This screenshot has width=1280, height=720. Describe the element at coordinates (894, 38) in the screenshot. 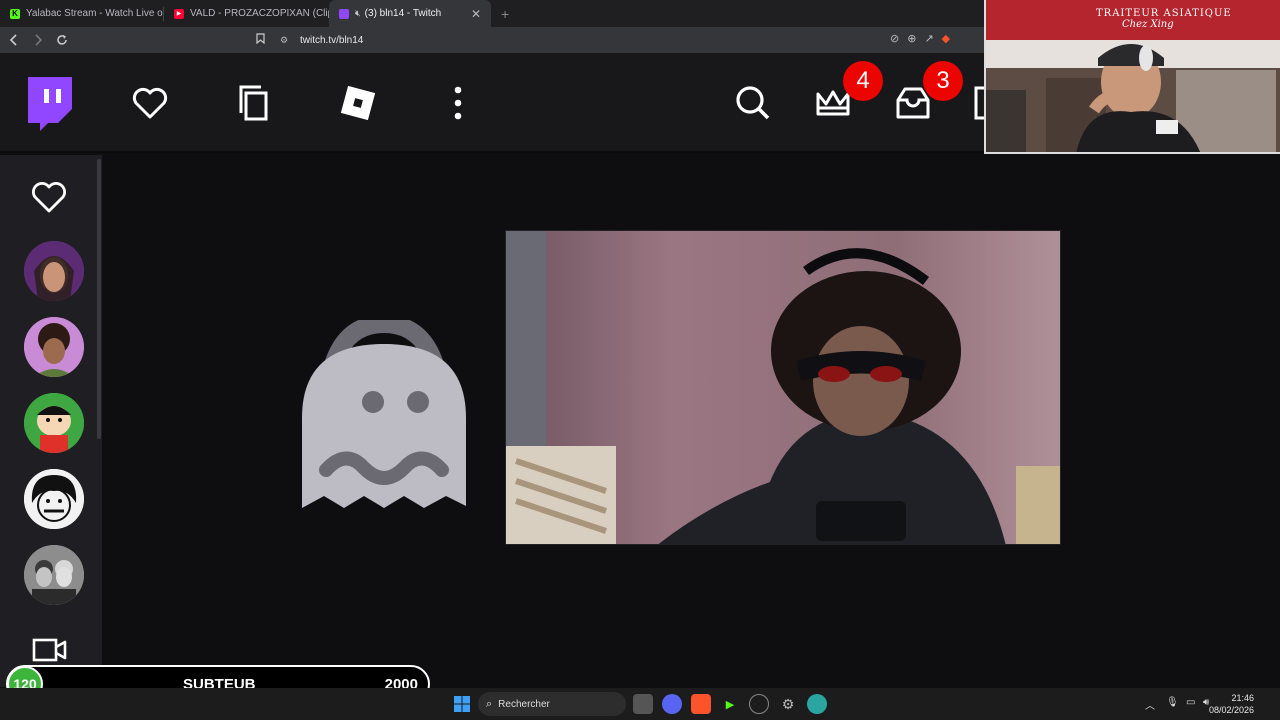

I see `no-translate-icon: ⊘` at that location.